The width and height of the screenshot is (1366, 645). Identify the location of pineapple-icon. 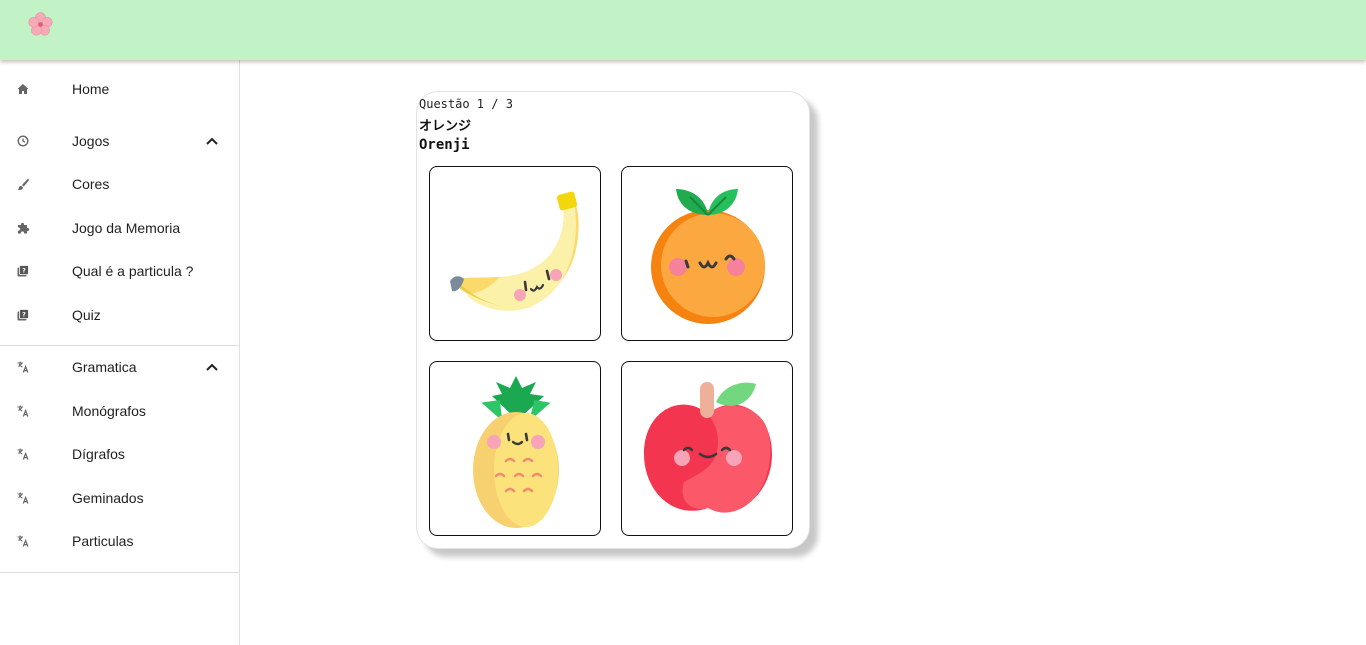
(516, 452).